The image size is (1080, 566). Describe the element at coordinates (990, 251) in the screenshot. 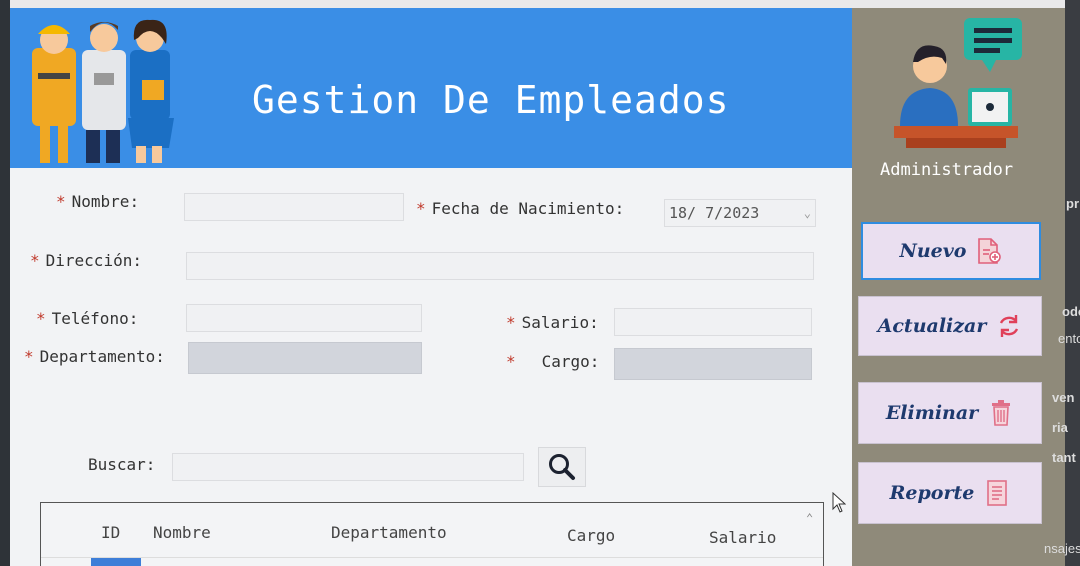

I see `new-file-icon` at that location.